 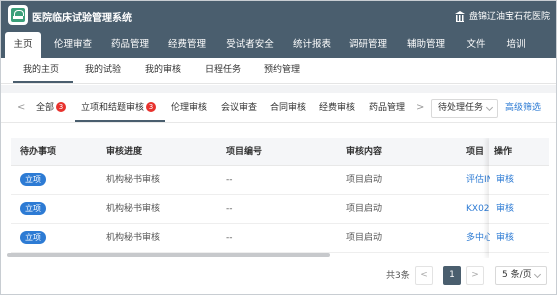 I want to click on column-header: 待办事项, so click(x=38, y=152).